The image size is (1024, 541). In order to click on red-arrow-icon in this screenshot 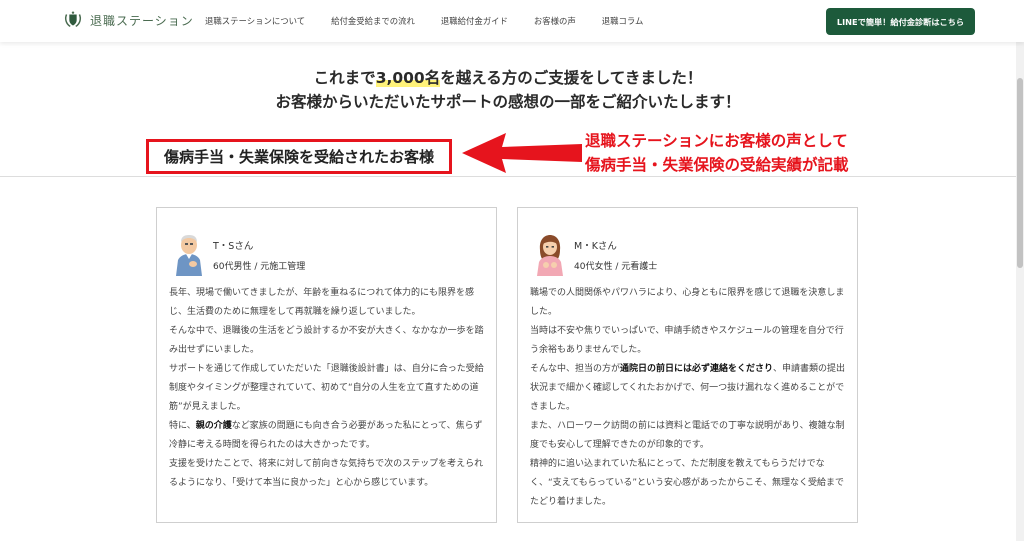, I will do `click(522, 153)`.